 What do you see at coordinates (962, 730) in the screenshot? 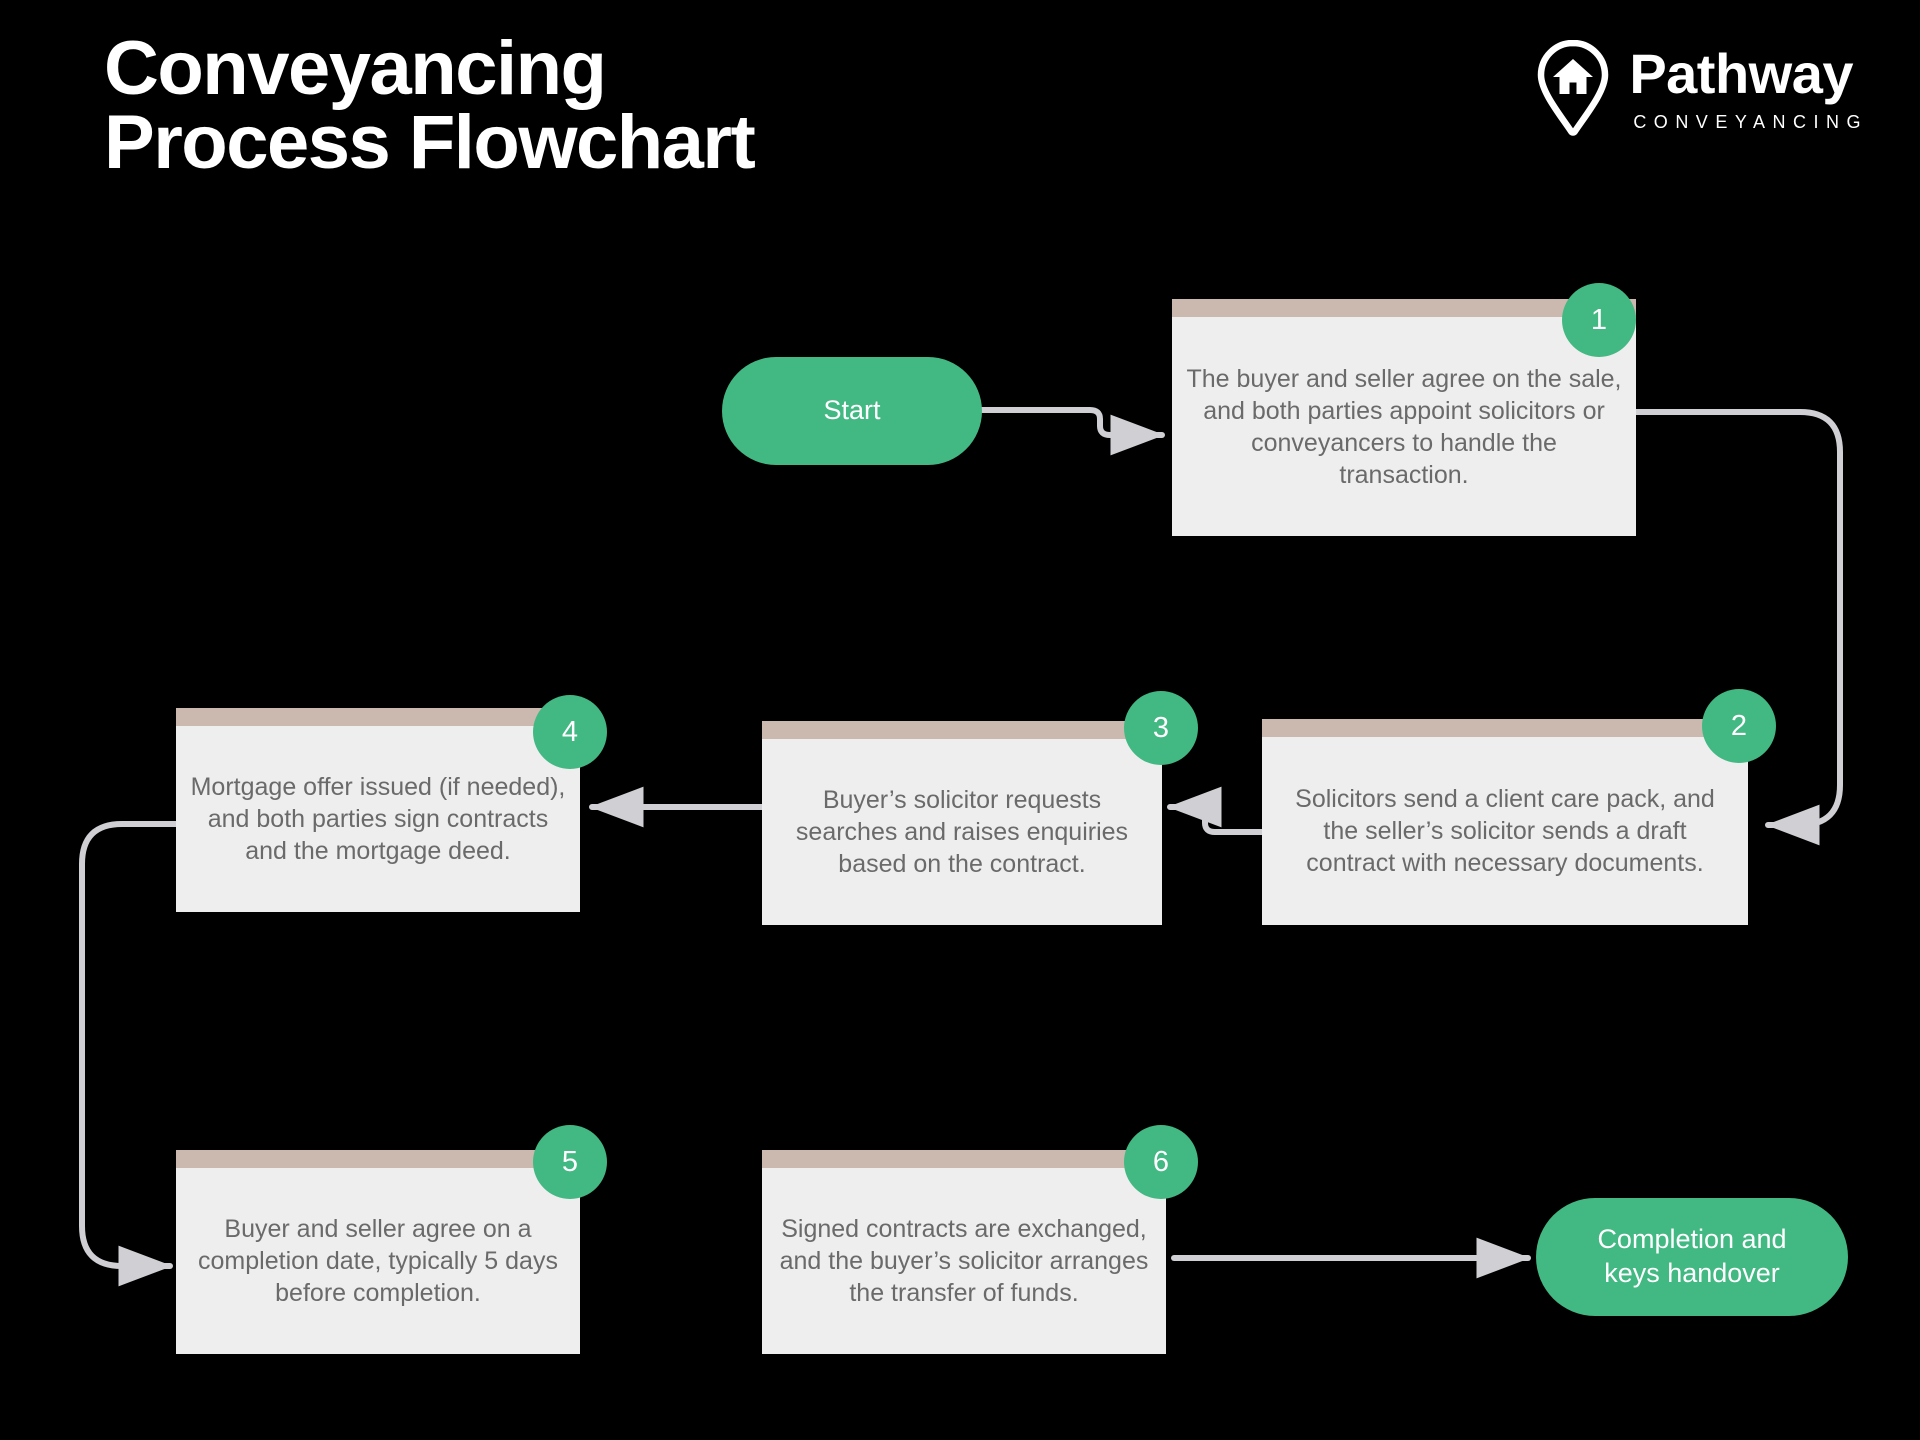
I see `step-box-3-accent-bar` at bounding box center [962, 730].